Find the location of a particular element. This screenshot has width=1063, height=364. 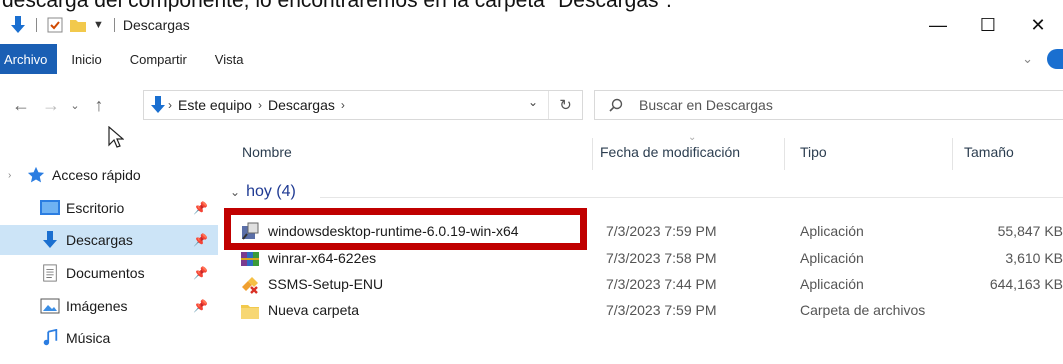

file-size: 55,847 KB is located at coordinates (1030, 231).